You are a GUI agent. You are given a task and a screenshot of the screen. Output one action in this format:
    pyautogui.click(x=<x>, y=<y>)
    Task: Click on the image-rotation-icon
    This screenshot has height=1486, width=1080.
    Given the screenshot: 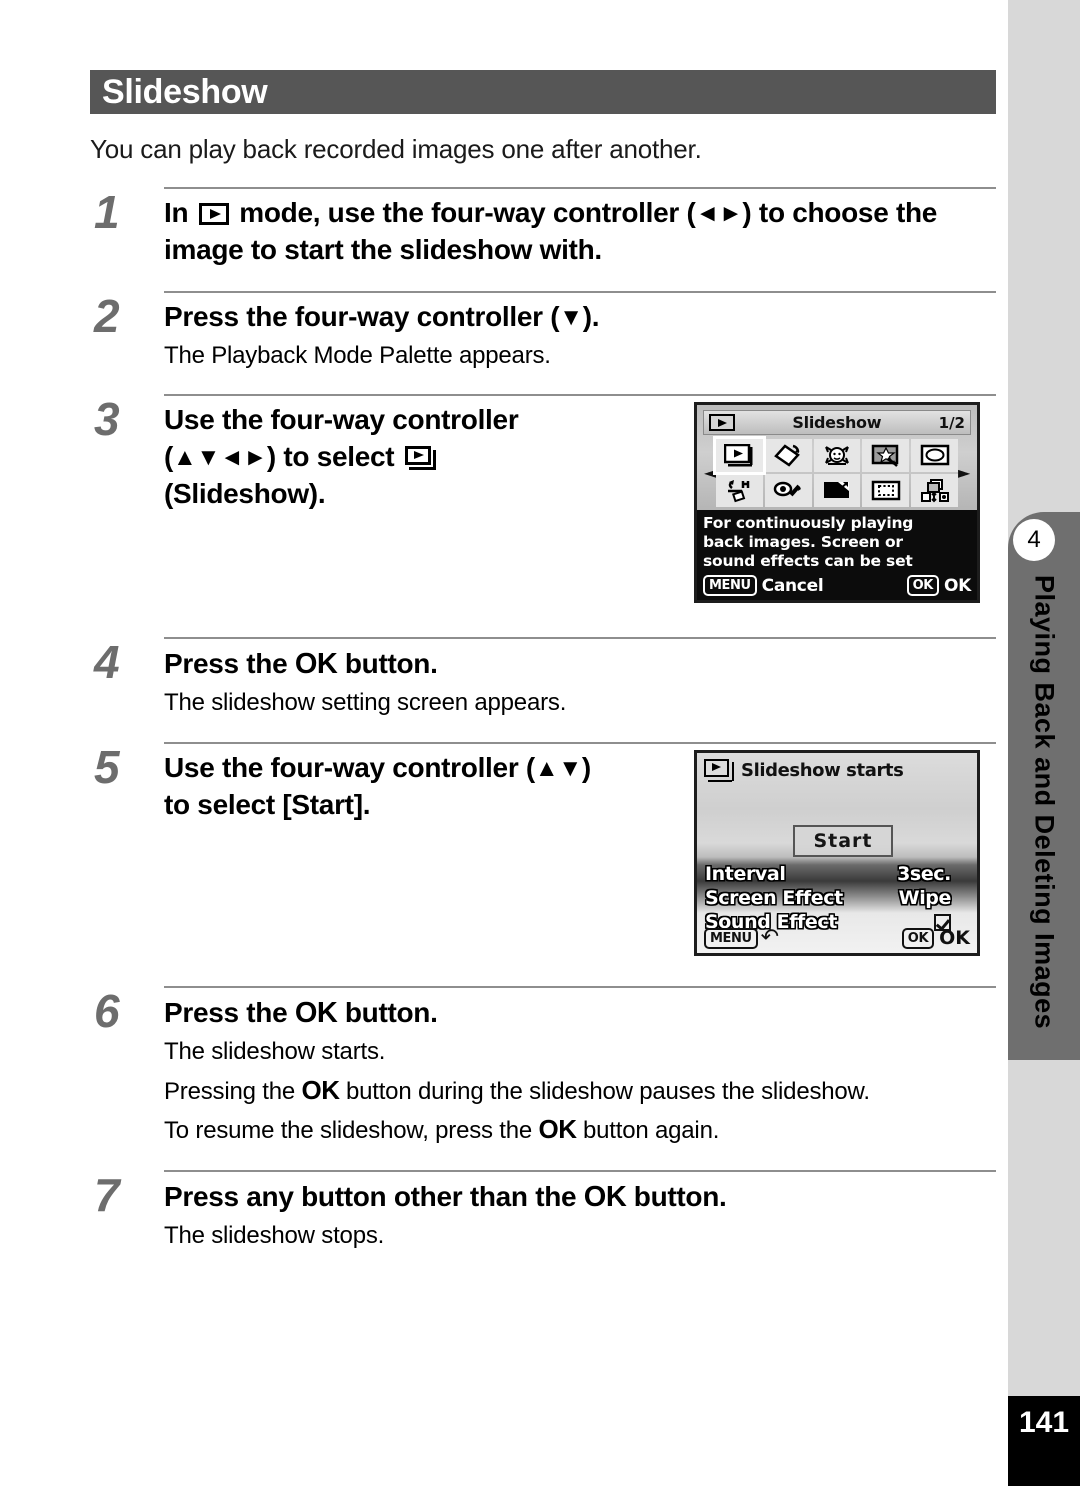 What is the action you would take?
    pyautogui.click(x=787, y=455)
    